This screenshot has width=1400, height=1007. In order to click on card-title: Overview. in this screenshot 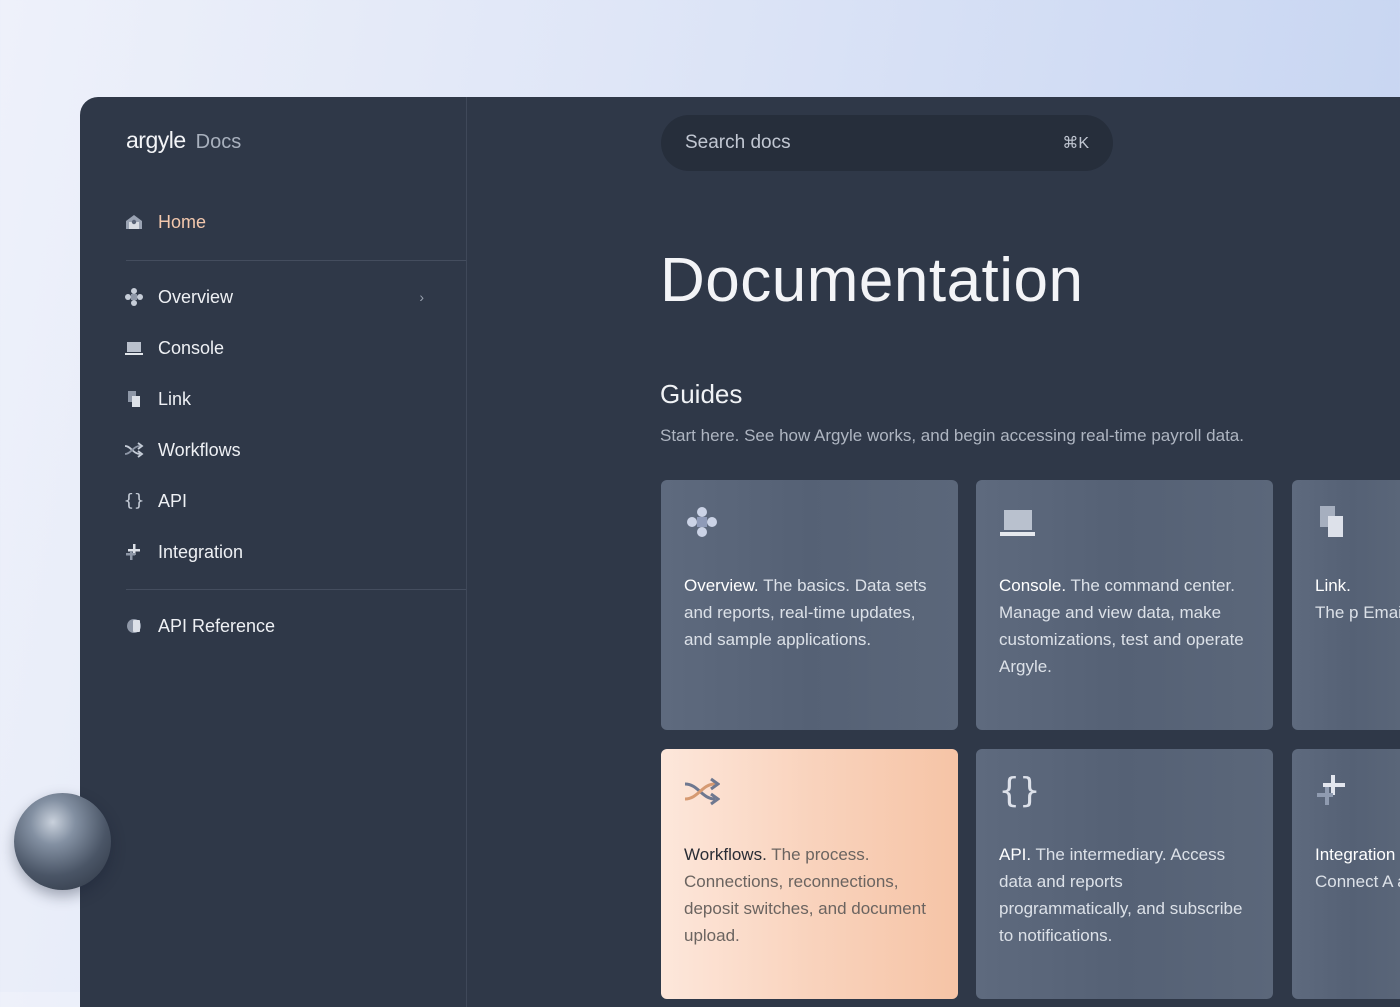, I will do `click(724, 585)`.